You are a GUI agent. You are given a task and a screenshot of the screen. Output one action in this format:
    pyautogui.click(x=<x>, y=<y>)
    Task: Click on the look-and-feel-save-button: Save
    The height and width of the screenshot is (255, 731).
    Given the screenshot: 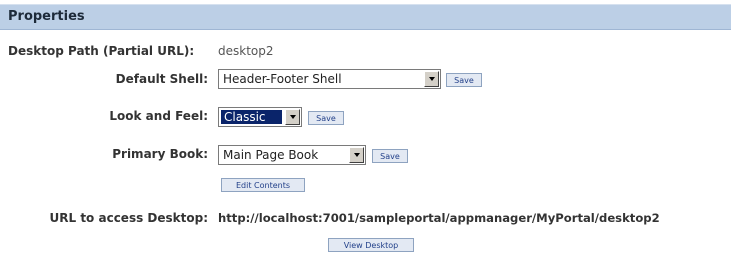 What is the action you would take?
    pyautogui.click(x=326, y=118)
    